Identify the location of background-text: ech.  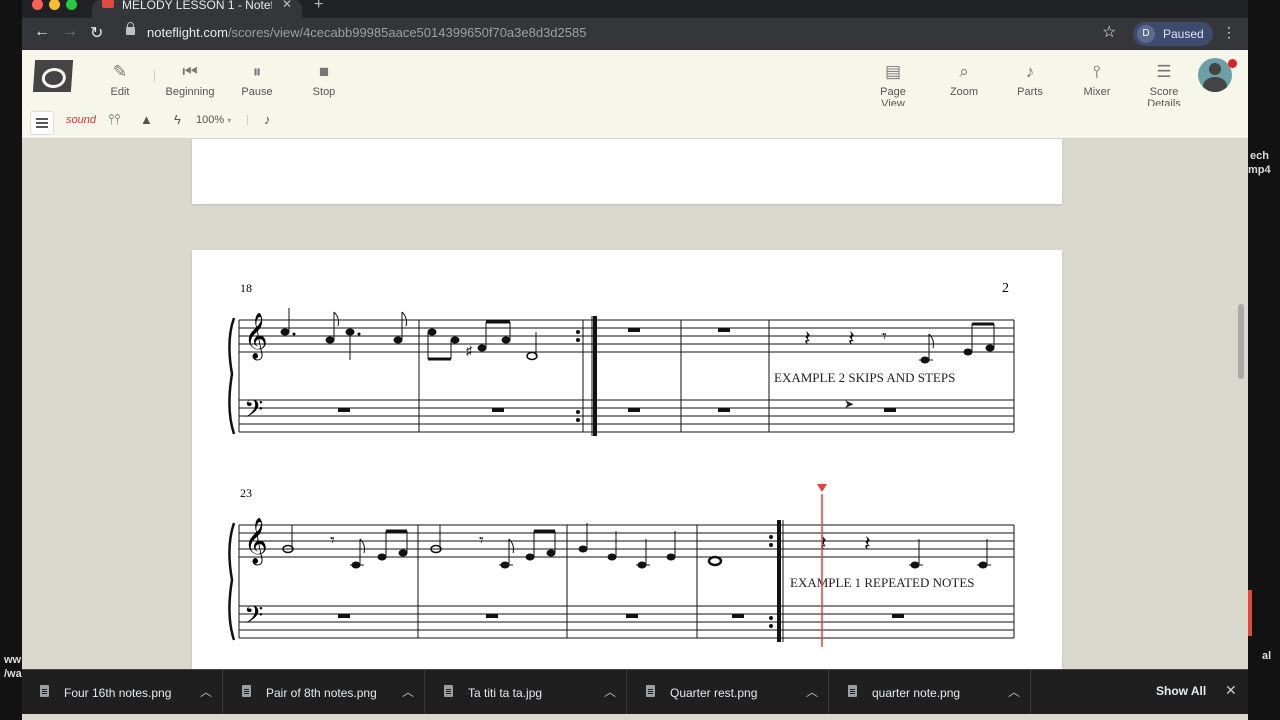
(1259, 156).